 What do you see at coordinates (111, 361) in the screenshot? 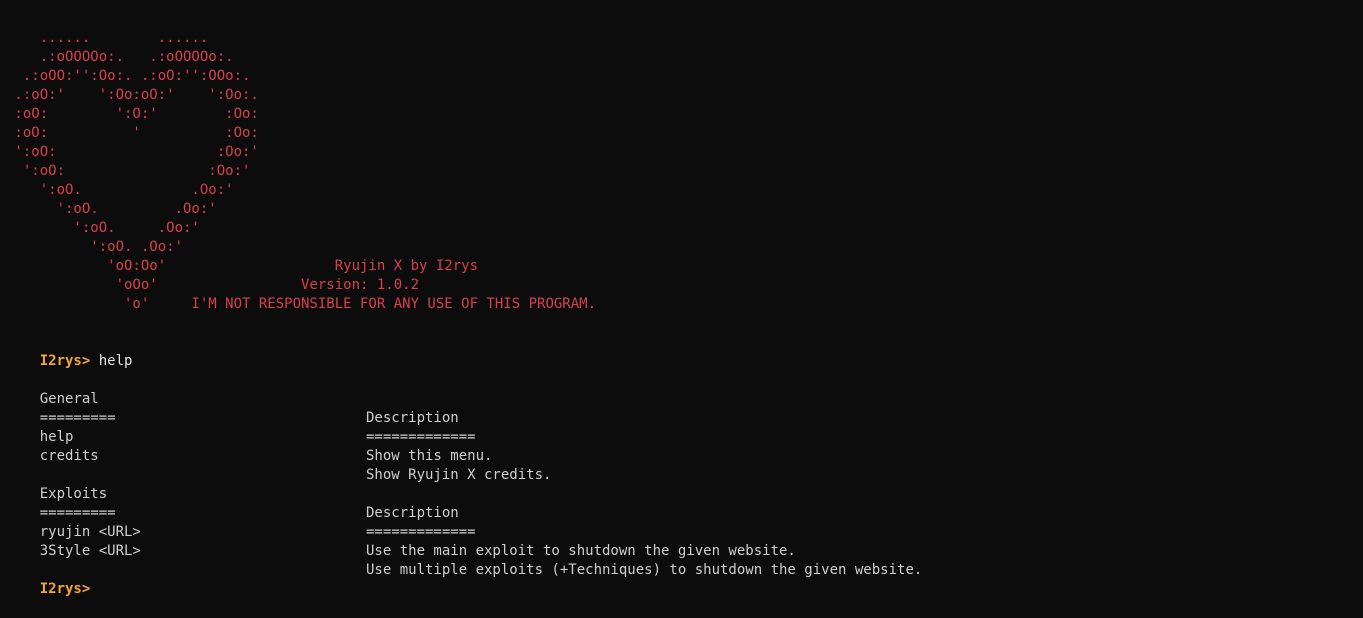
I see `command-text: help` at bounding box center [111, 361].